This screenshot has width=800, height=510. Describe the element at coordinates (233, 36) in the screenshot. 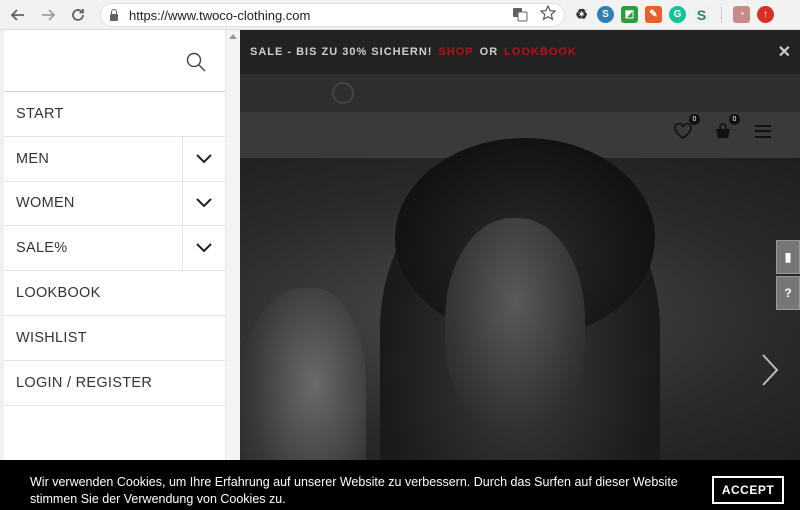

I see `scroll-up-icon` at that location.